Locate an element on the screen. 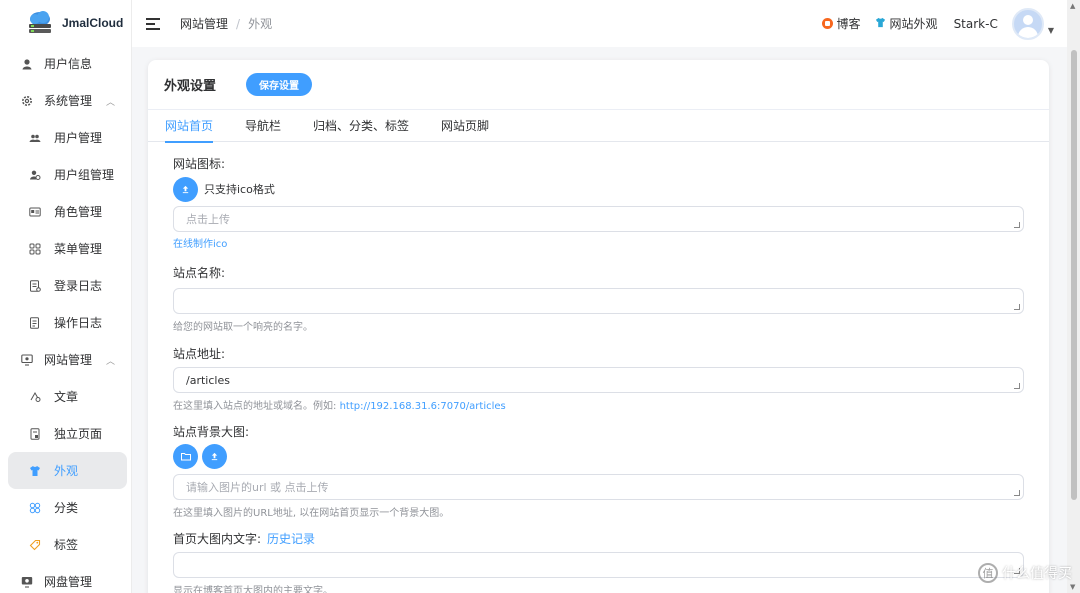 This screenshot has height=593, width=1080. sidebar-item-categories: 分类 is located at coordinates (65, 507).